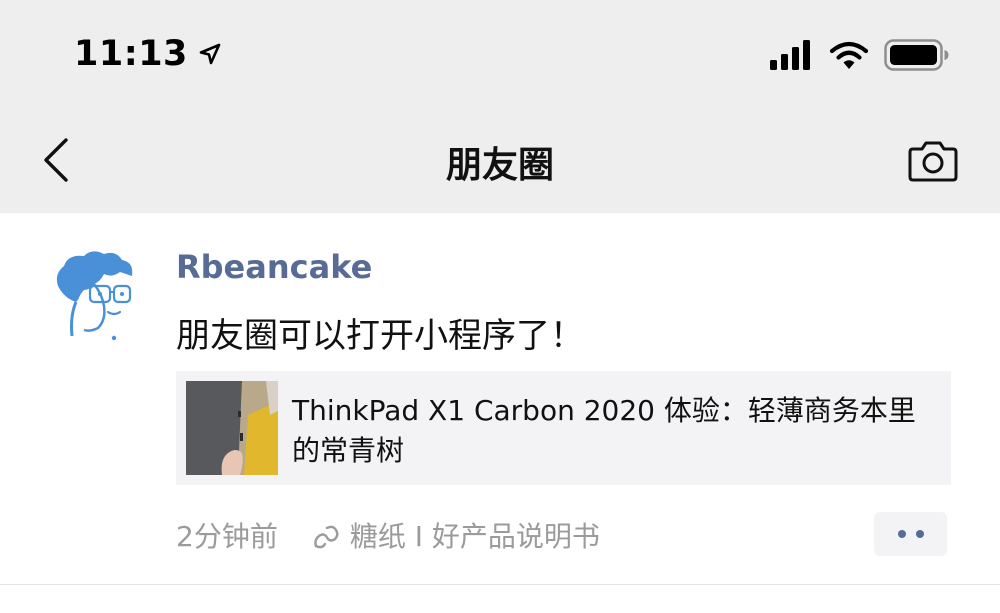  I want to click on post-username: Rbeancake, so click(274, 267).